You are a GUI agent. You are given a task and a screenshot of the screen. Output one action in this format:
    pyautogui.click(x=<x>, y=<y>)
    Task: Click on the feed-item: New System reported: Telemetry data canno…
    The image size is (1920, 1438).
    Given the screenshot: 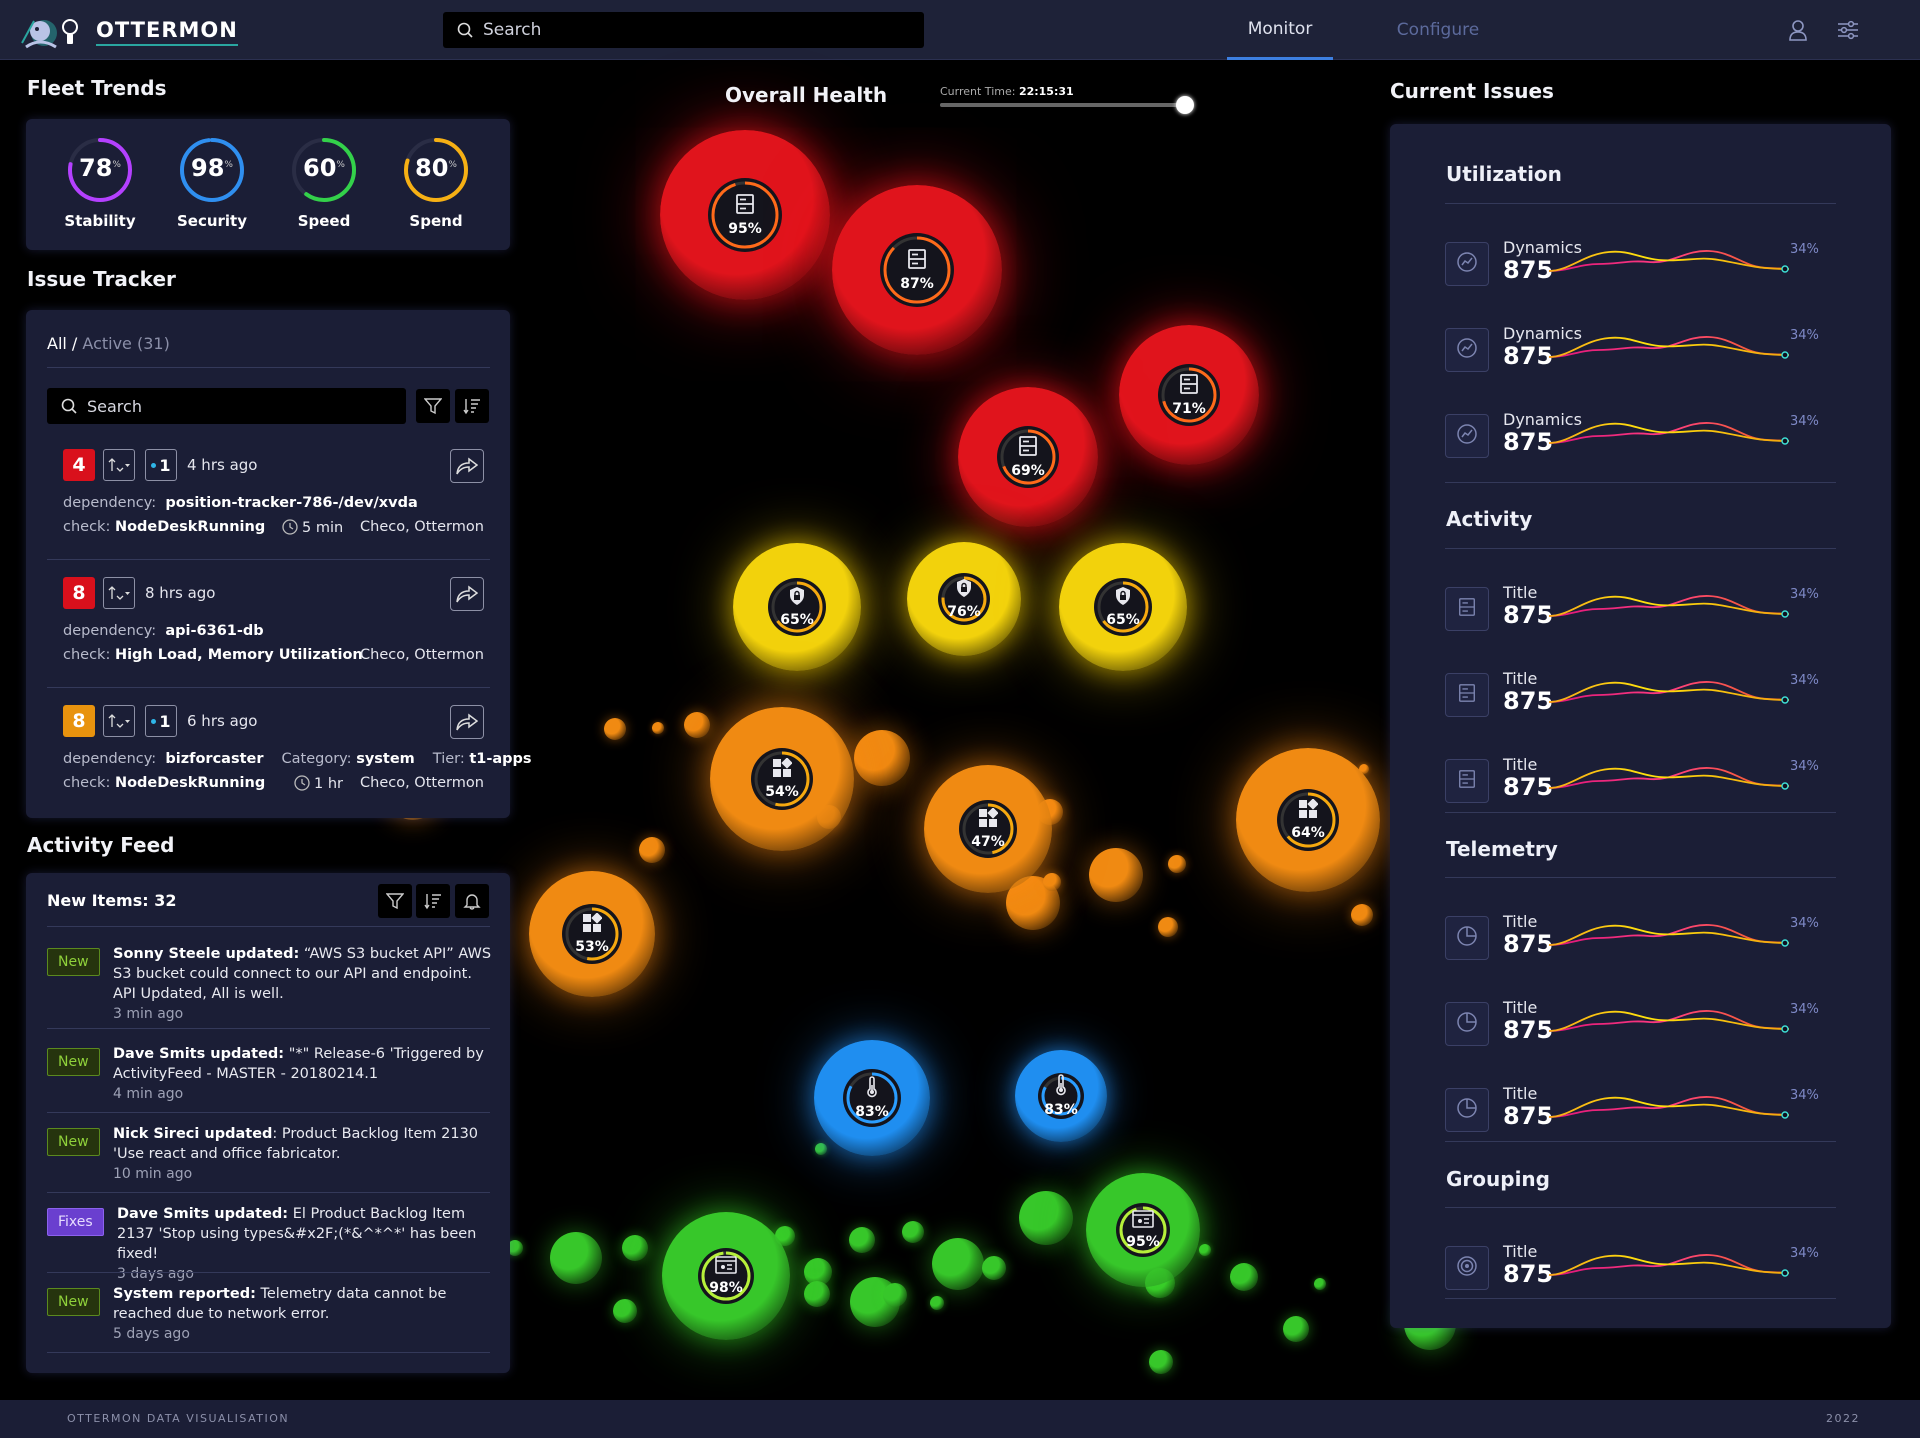 What is the action you would take?
    pyautogui.click(x=272, y=1317)
    